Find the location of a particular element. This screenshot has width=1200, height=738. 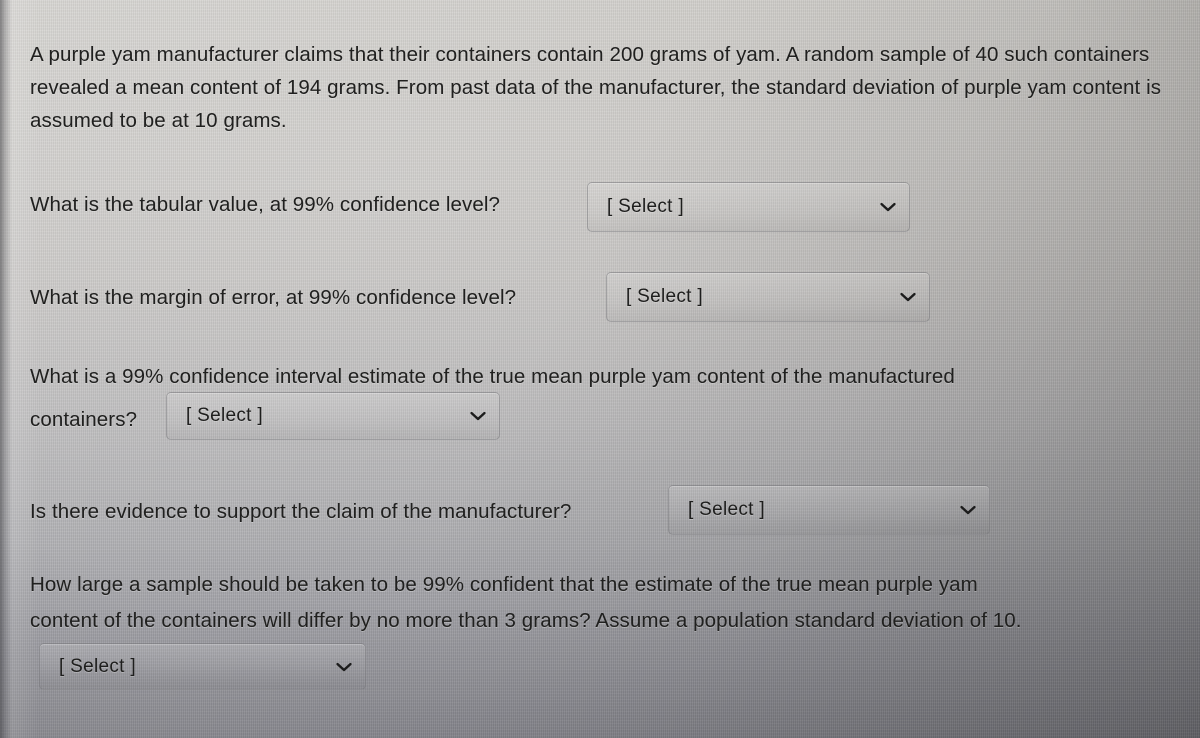

question-confidence-interval-line2: containers? is located at coordinates (84, 419).